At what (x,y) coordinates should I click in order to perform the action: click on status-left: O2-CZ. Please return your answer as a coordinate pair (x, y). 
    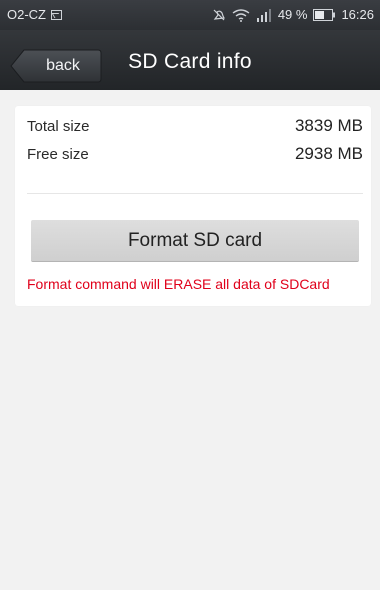
    Looking at the image, I should click on (34, 14).